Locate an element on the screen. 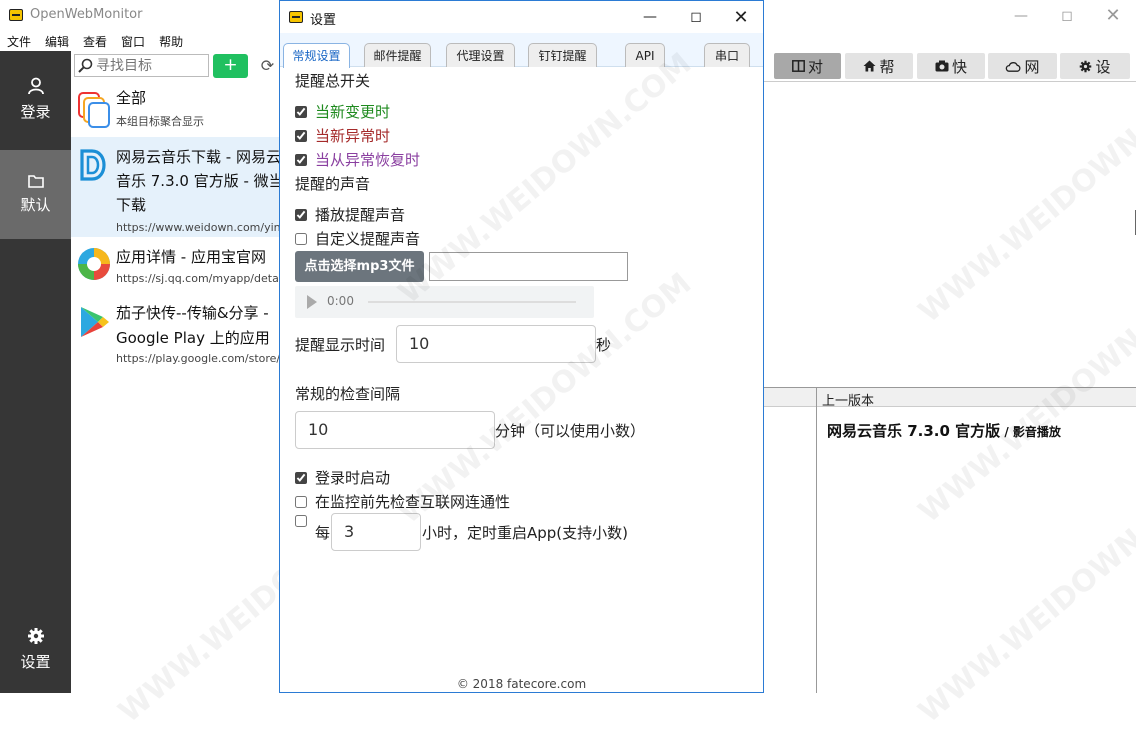  custom-sound-row: 自定义提醒声音 is located at coordinates (357, 238).